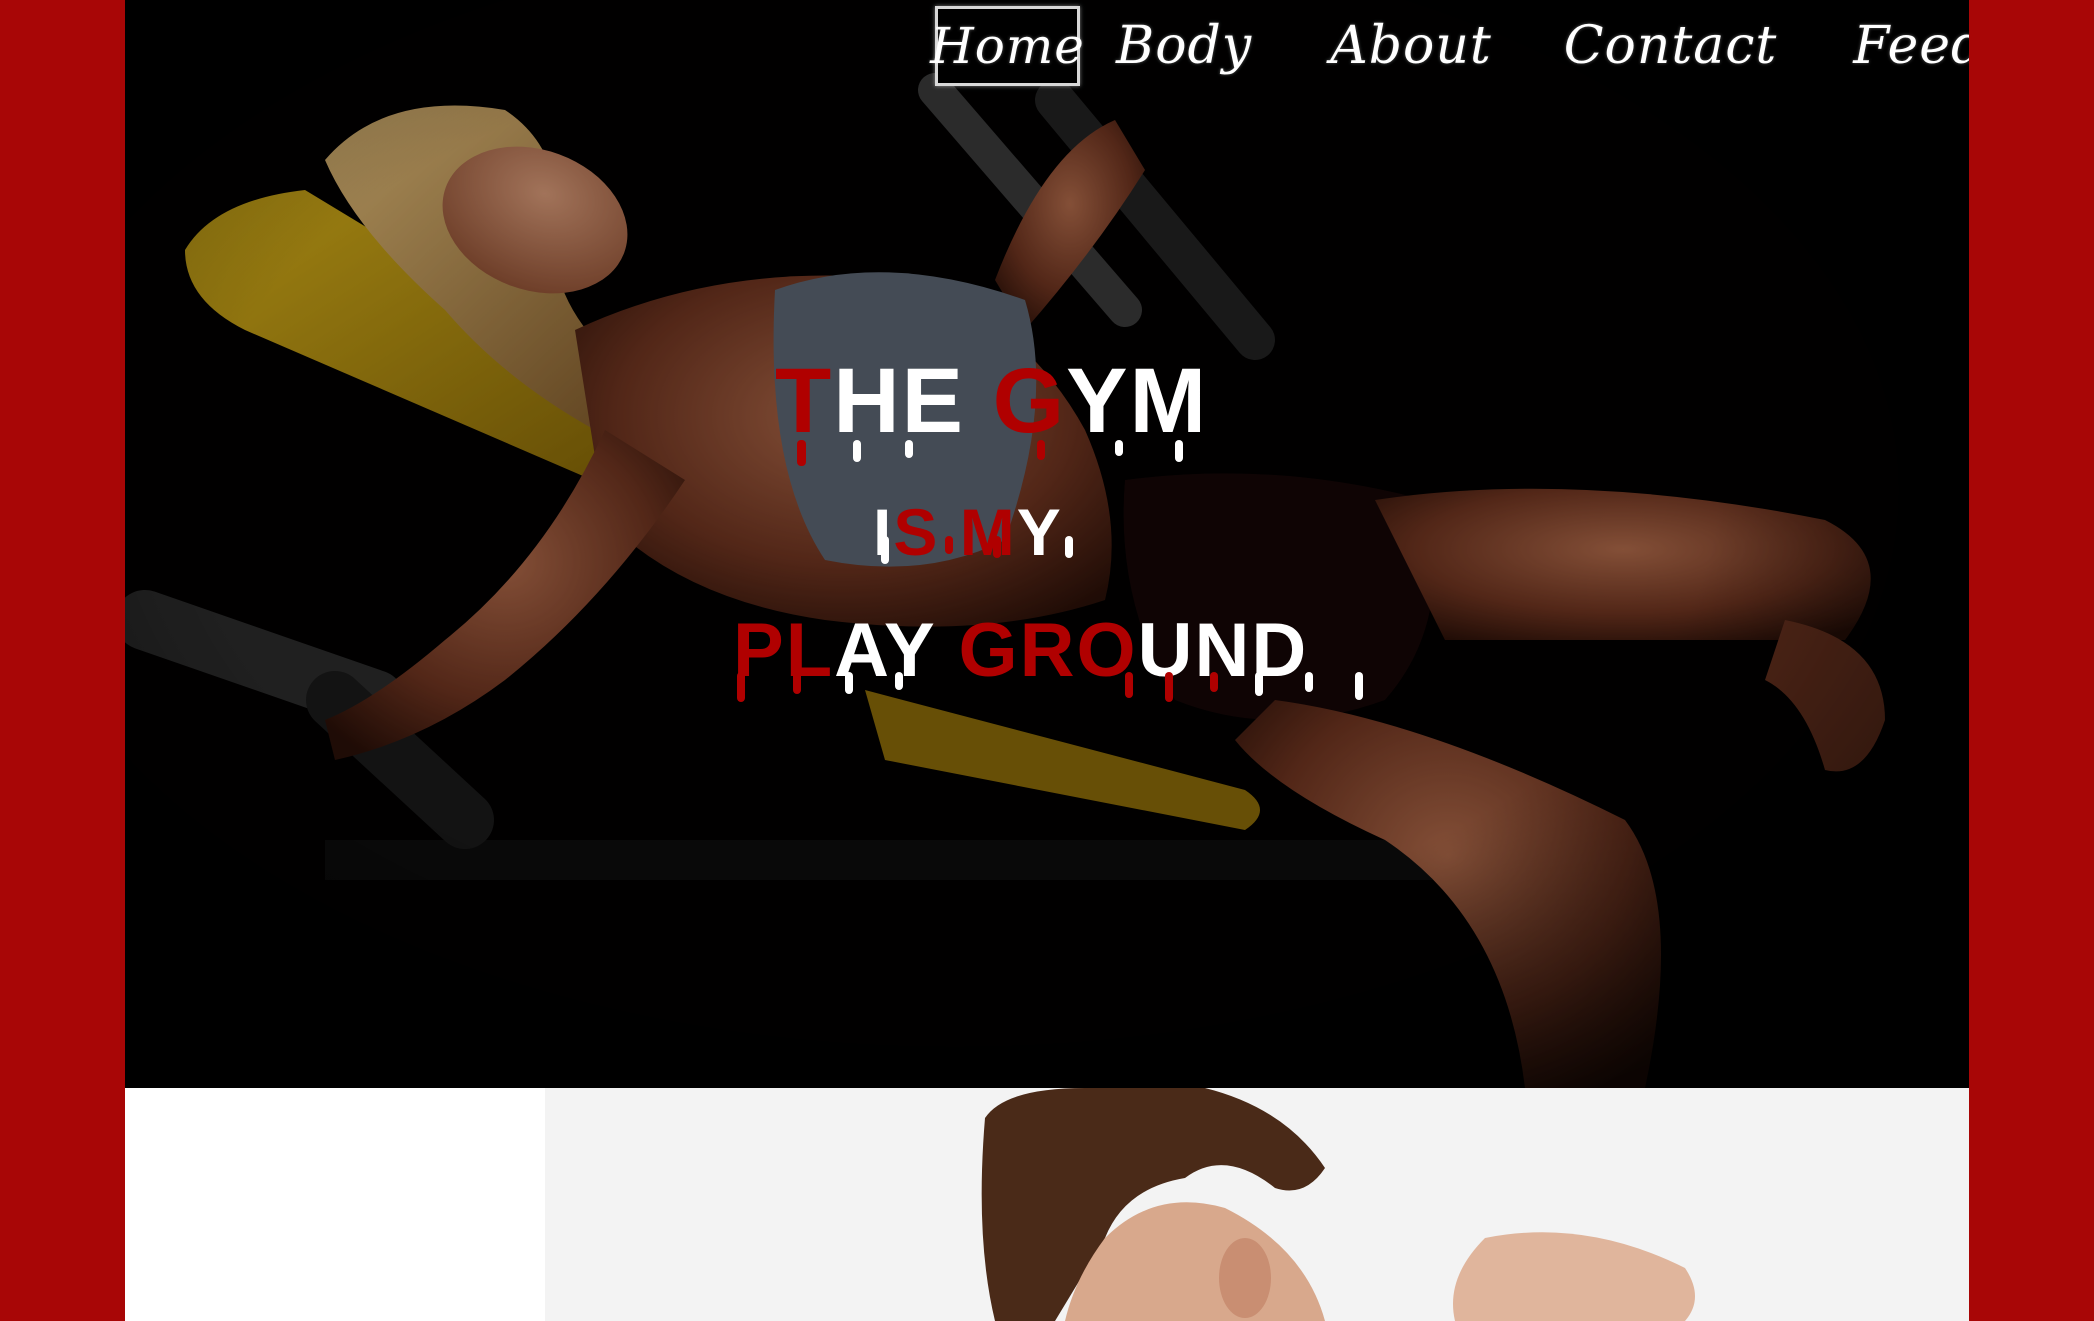 The image size is (2094, 1321). I want to click on headline-word-part: AY, so click(896, 650).